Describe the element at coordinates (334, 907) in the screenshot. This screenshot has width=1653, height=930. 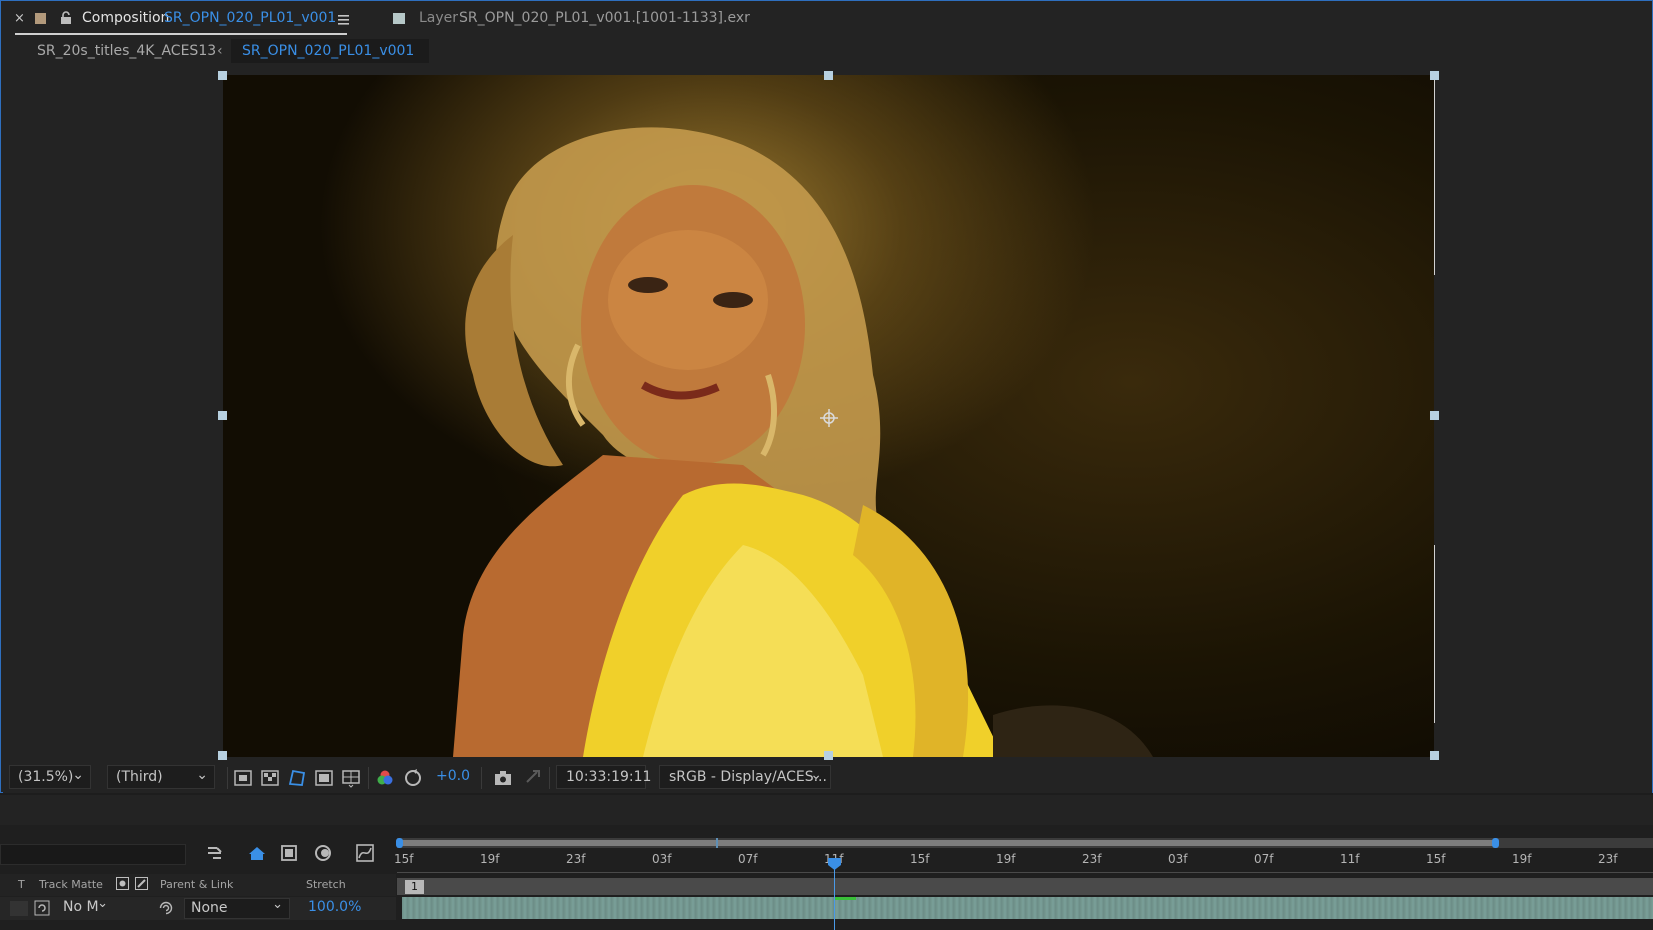
I see `stretch-value: 100.0%` at that location.